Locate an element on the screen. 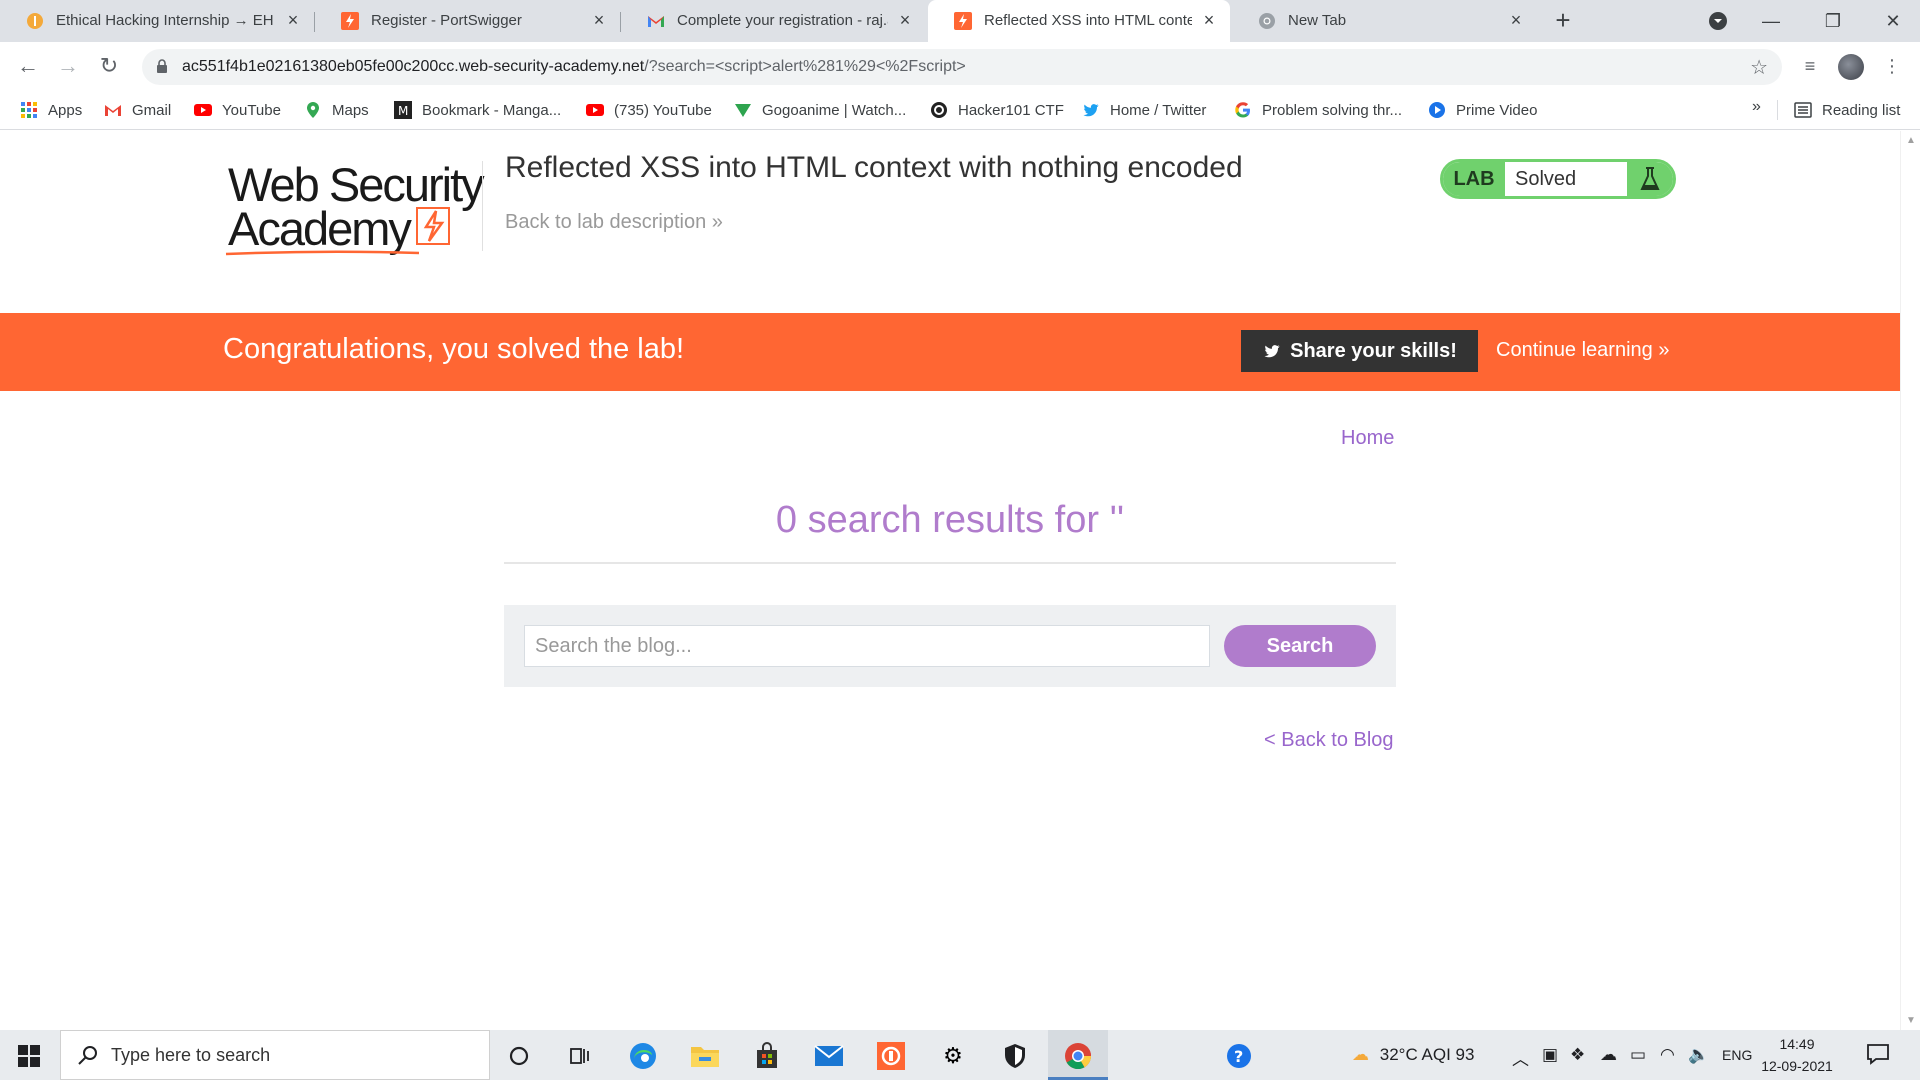 This screenshot has width=1920, height=1080. manga-icon: M is located at coordinates (403, 110).